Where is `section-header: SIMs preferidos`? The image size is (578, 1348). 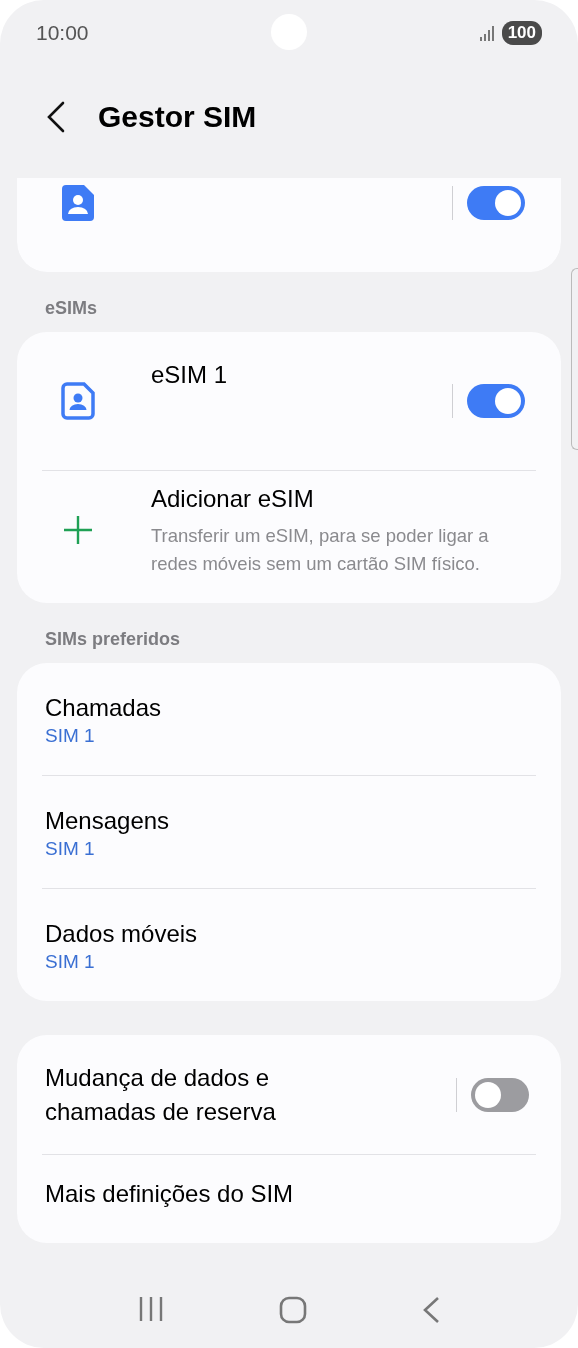 section-header: SIMs preferidos is located at coordinates (113, 639).